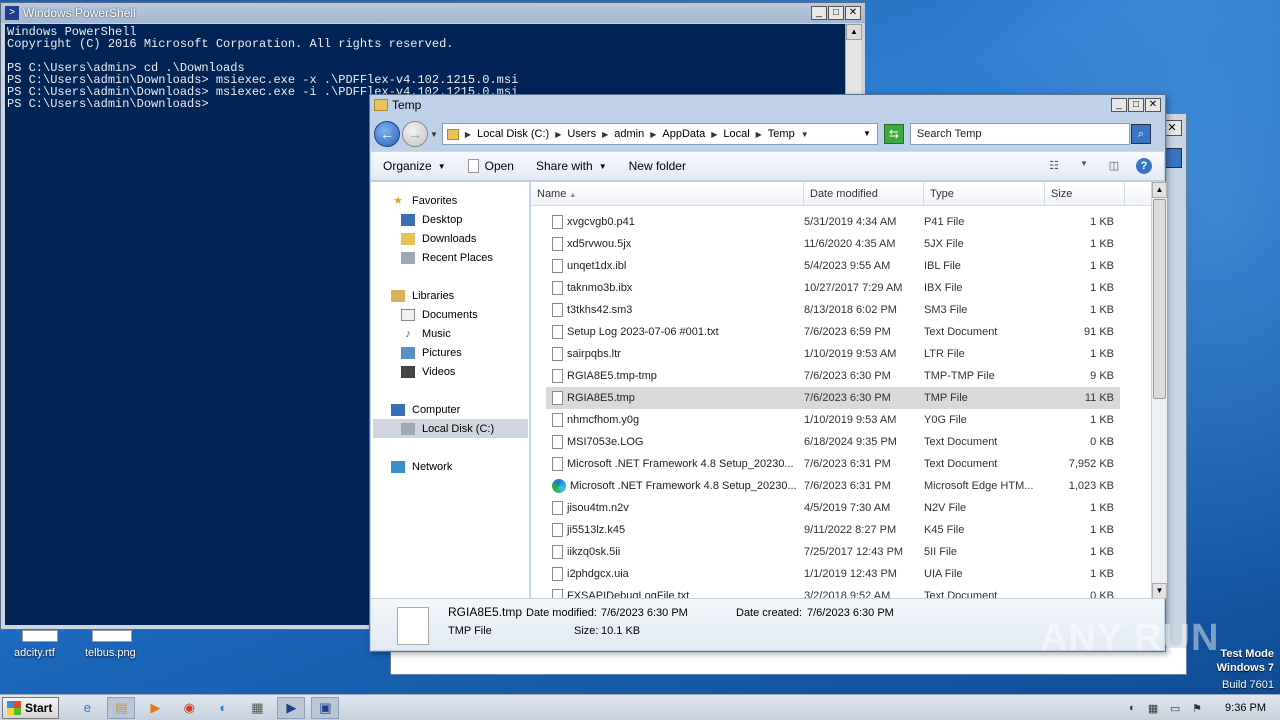 The width and height of the screenshot is (1280, 720). Describe the element at coordinates (470, 371) in the screenshot. I see `nav-videos: Videos` at that location.